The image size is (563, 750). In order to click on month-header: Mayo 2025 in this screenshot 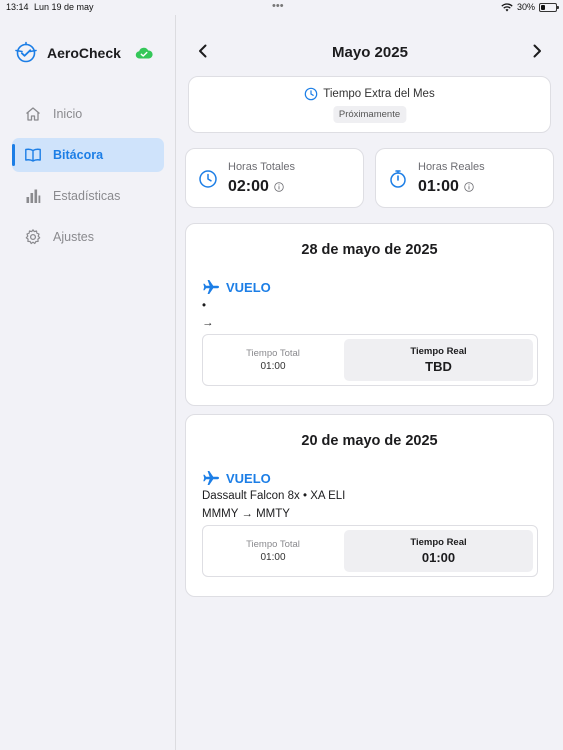, I will do `click(370, 39)`.